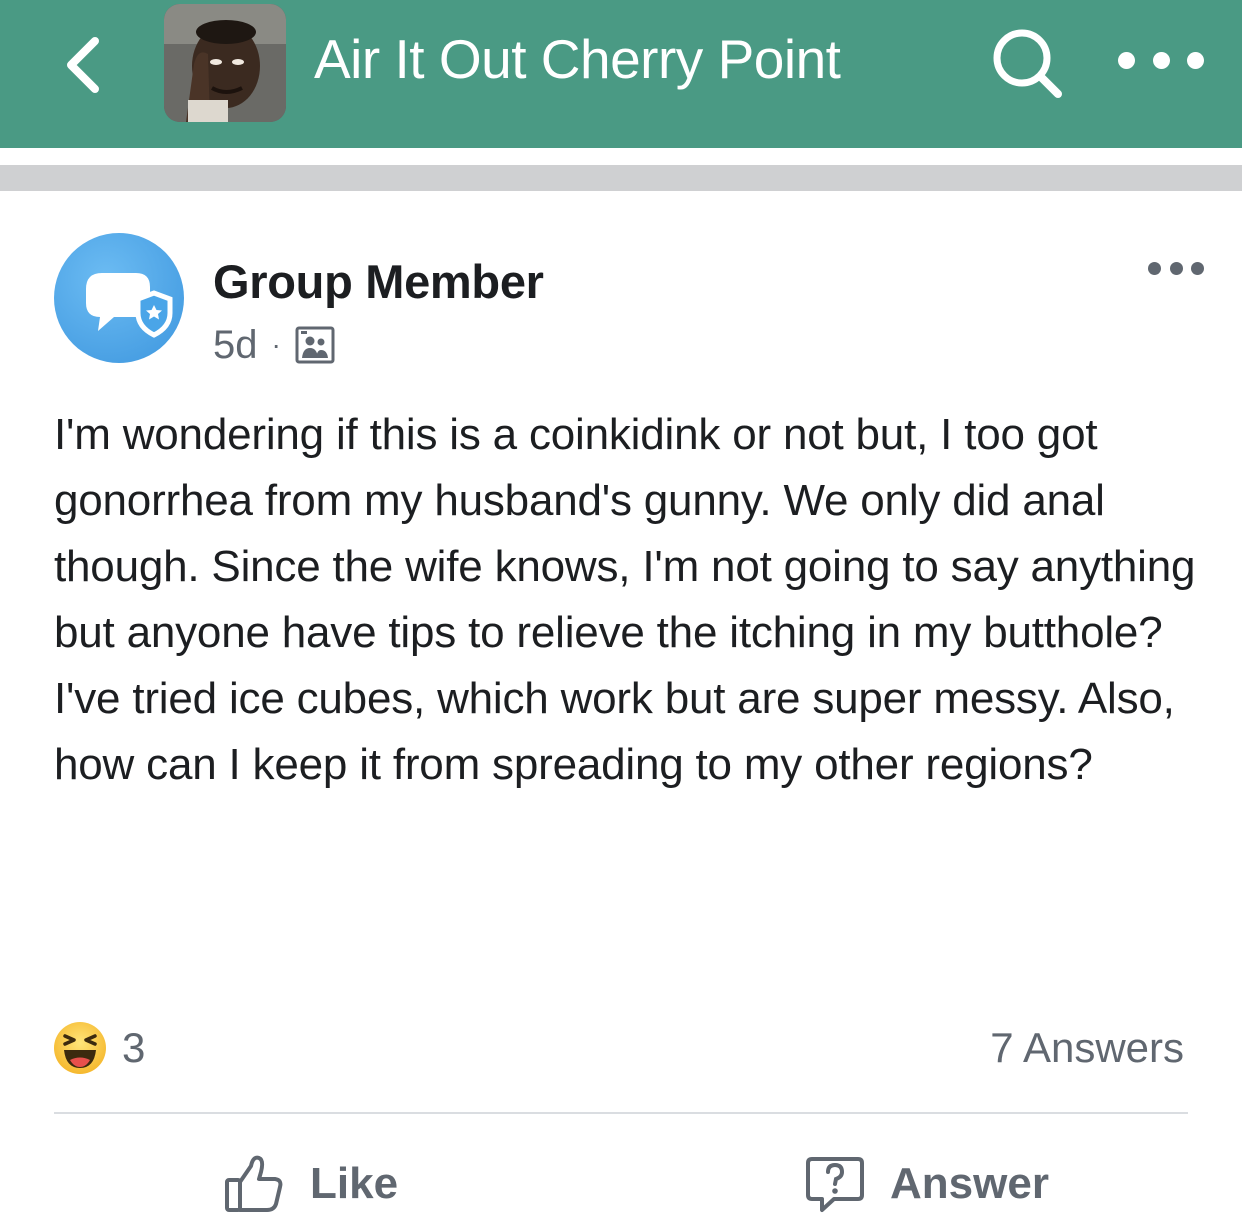 This screenshot has height=1228, width=1242. I want to click on answer-button: Answer, so click(926, 1184).